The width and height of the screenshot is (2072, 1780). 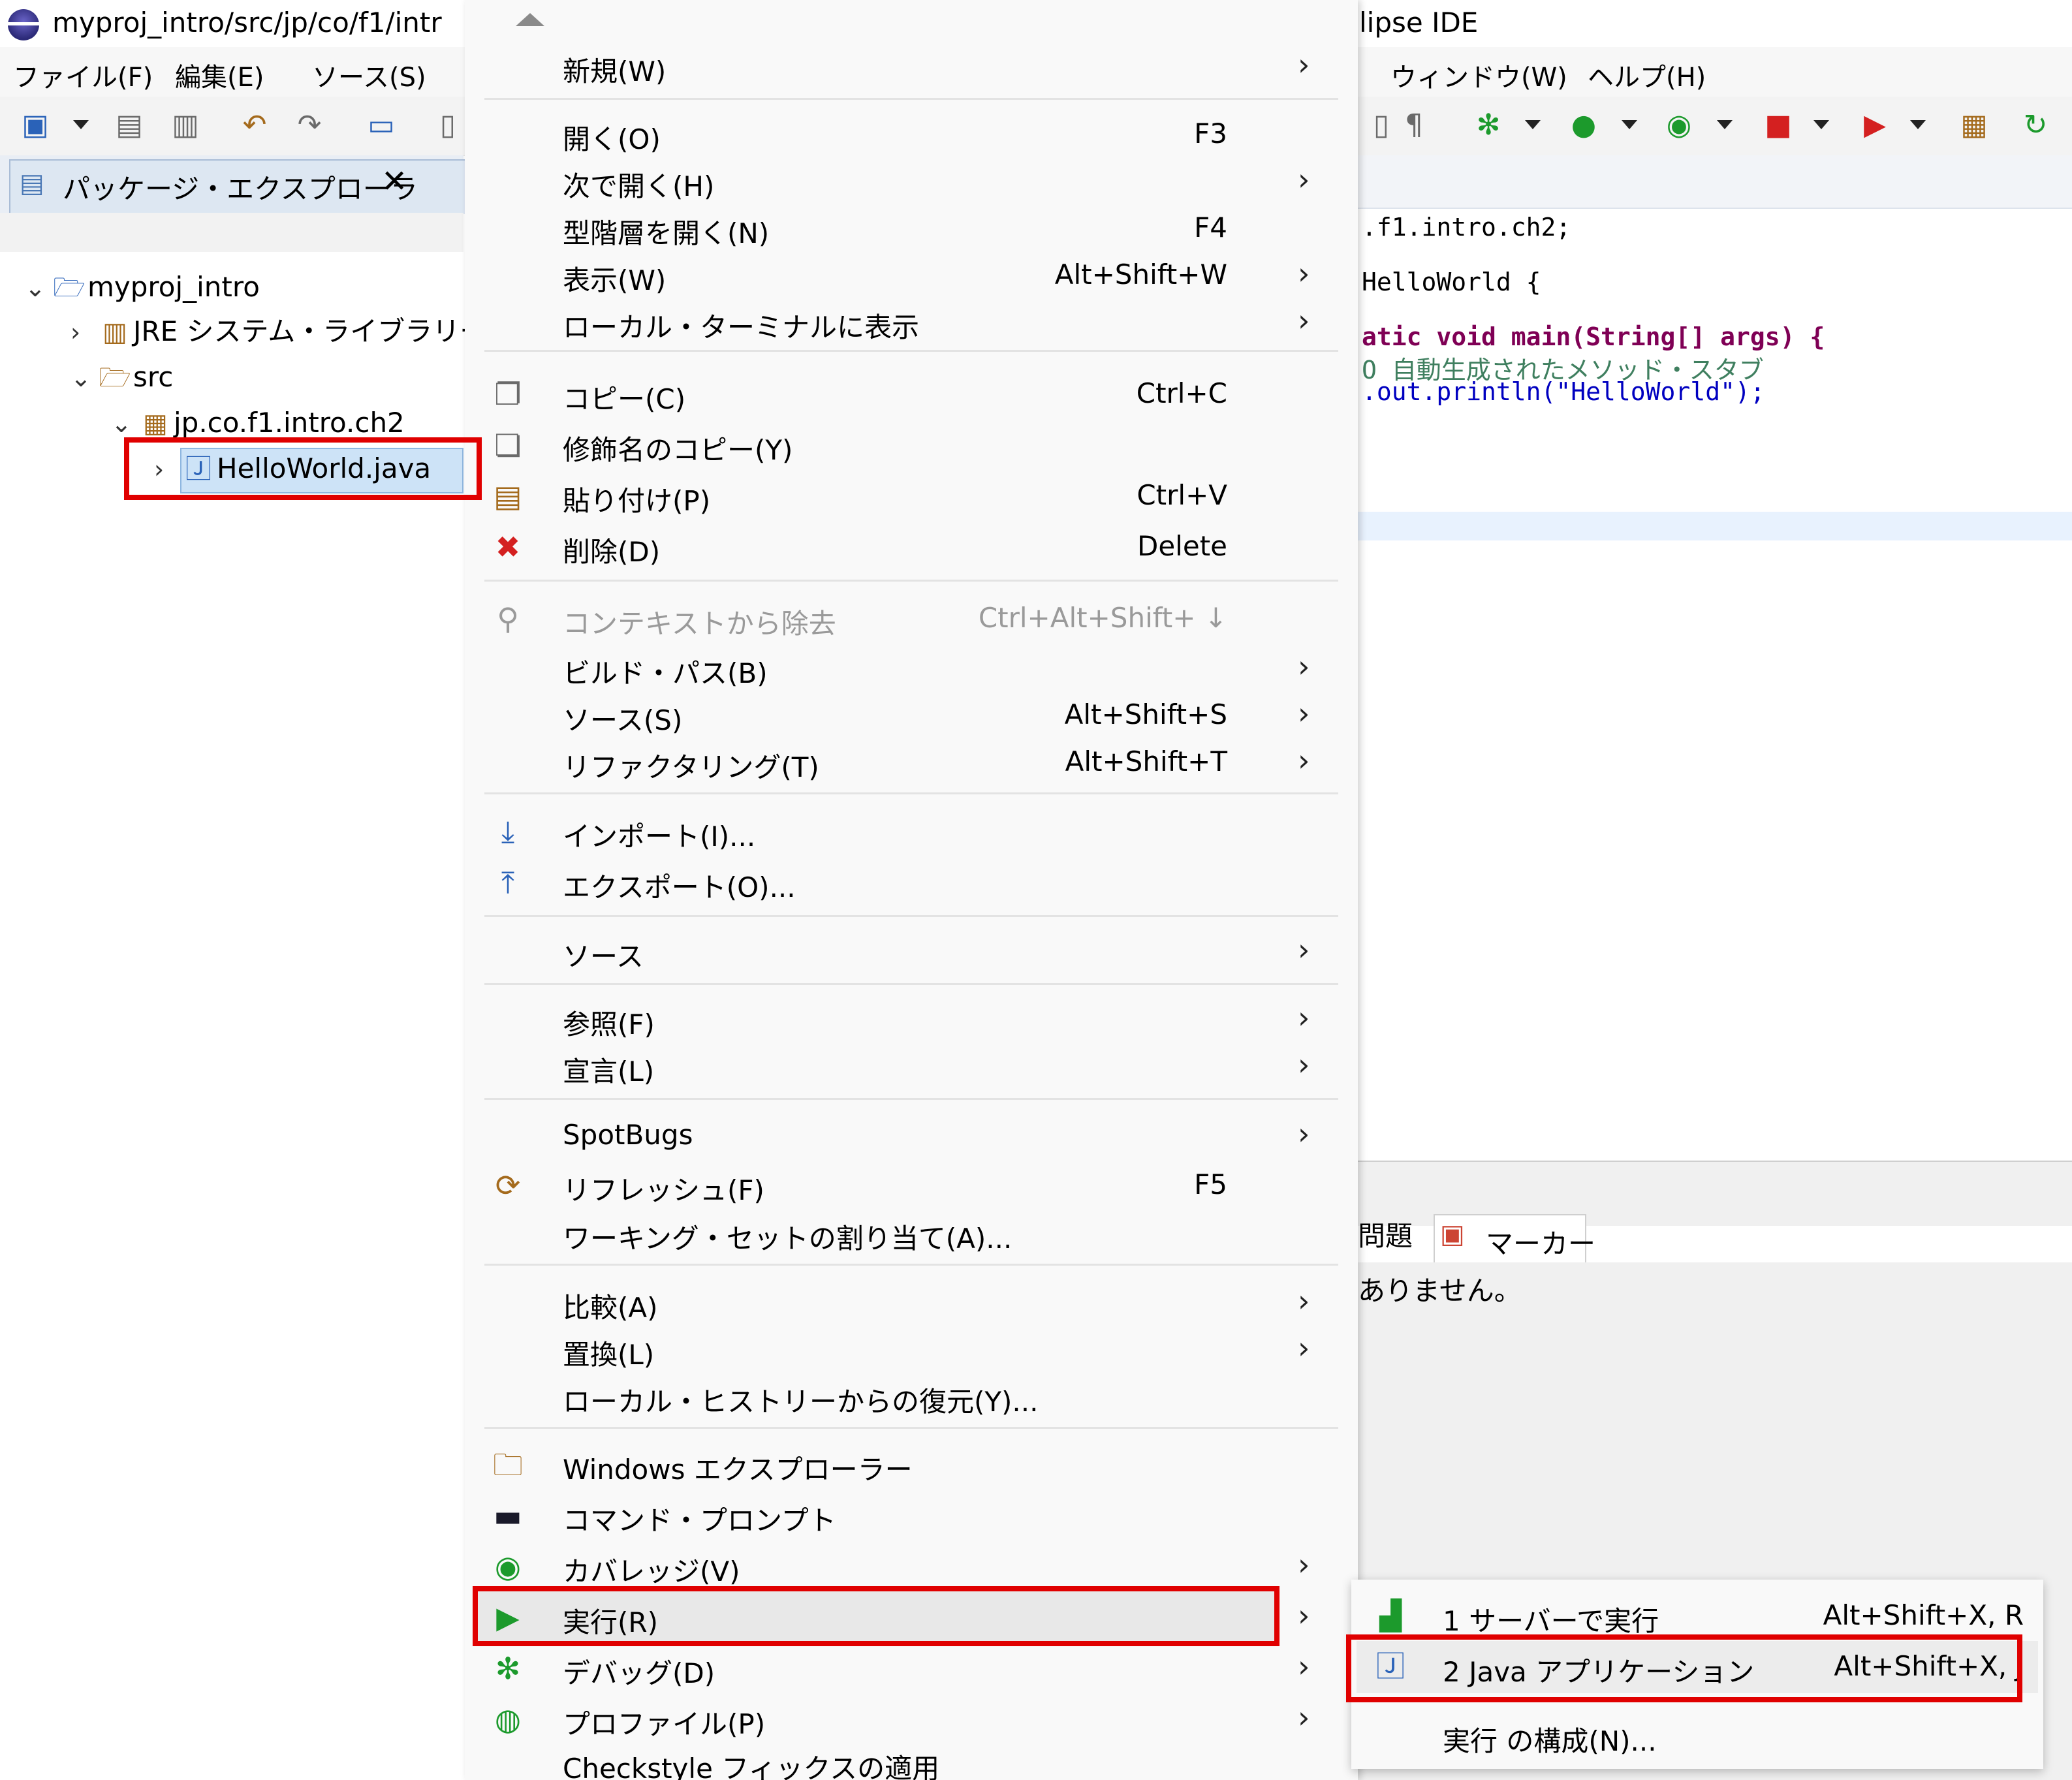 I want to click on debug-dropdown-icon, so click(x=1533, y=124).